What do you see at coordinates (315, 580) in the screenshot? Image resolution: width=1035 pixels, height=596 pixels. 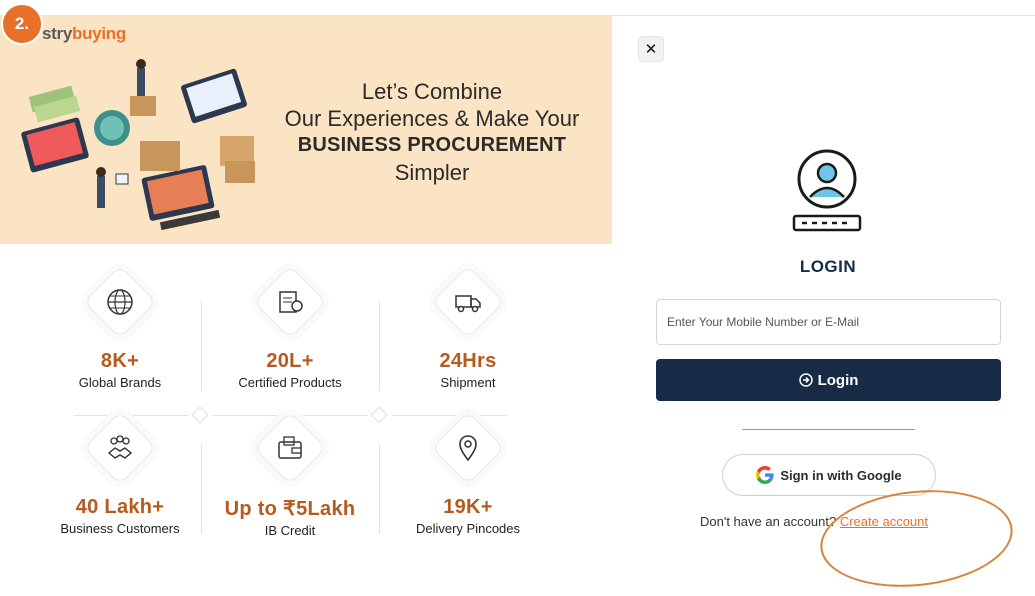 I see `cropped-icon-row` at bounding box center [315, 580].